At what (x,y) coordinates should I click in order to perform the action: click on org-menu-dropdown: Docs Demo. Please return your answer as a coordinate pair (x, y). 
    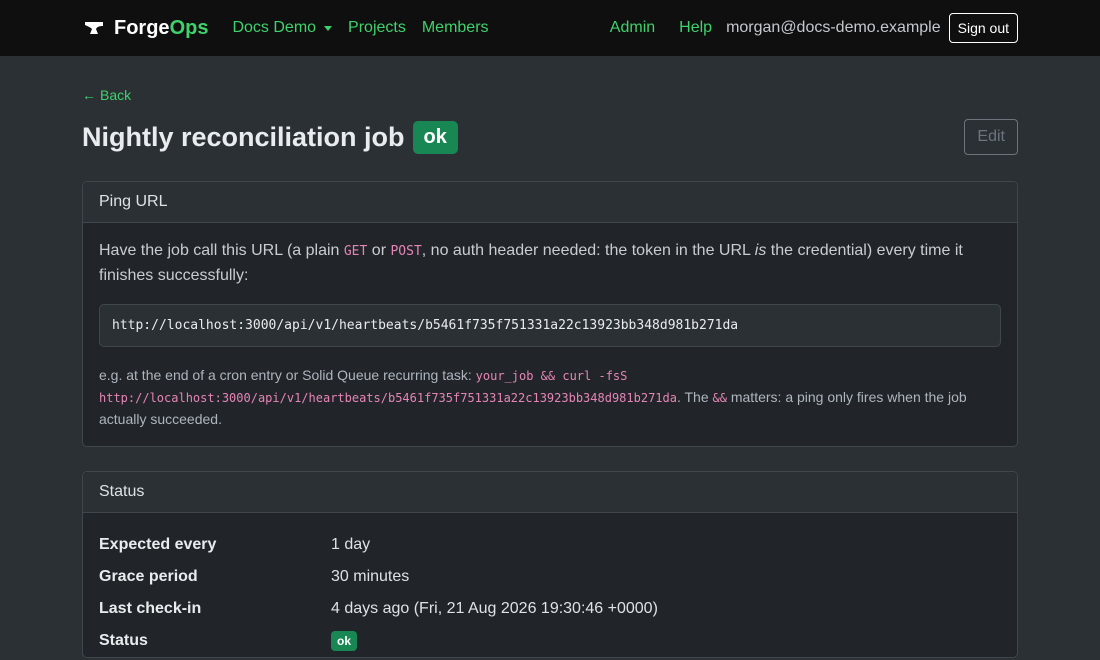
    Looking at the image, I should click on (282, 28).